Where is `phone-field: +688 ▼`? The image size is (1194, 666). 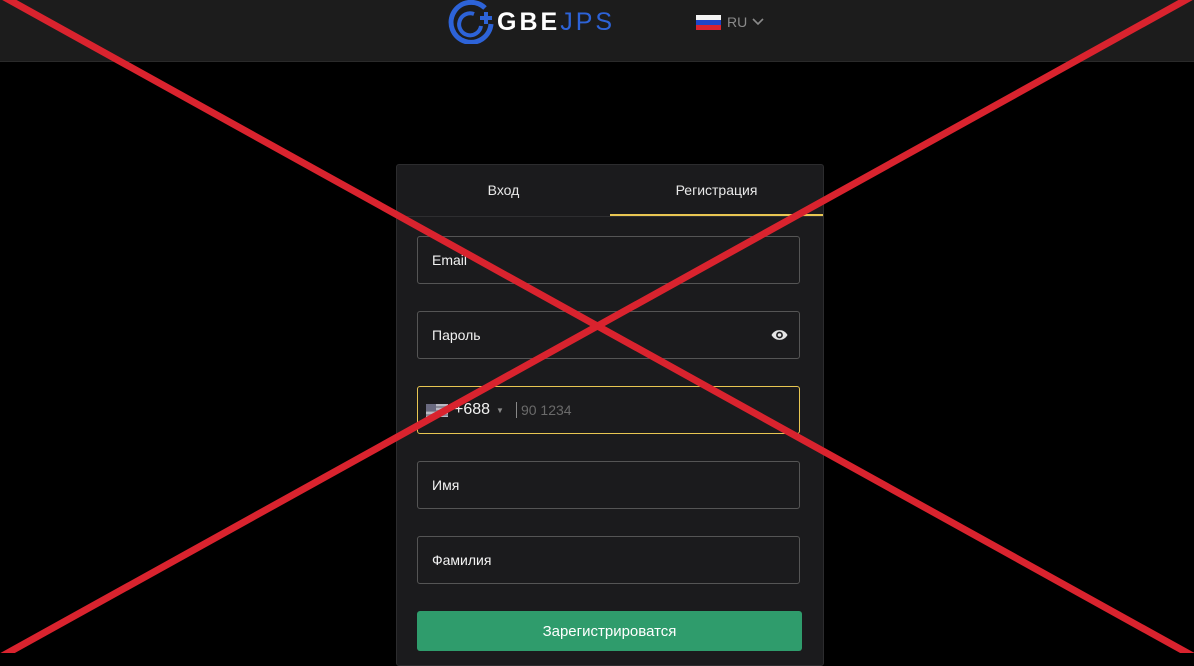 phone-field: +688 ▼ is located at coordinates (608, 410).